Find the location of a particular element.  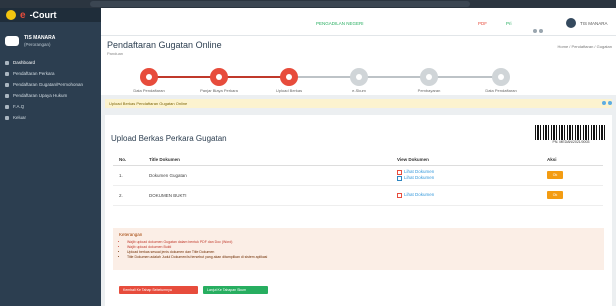

step-e-skum: e-Skum is located at coordinates (359, 80).